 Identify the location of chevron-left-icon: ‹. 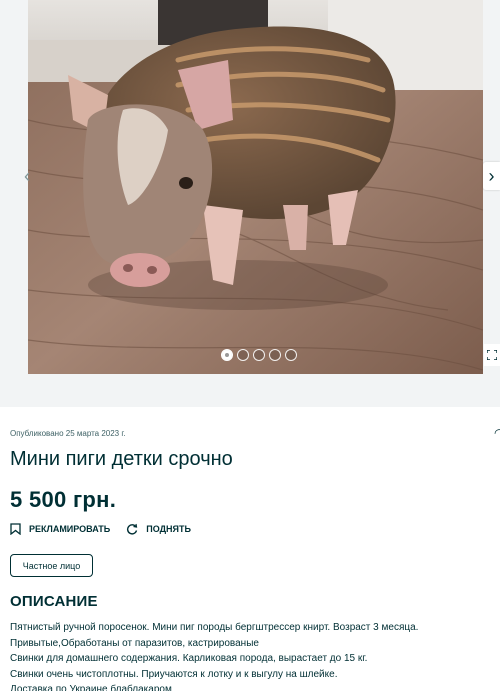
(27, 175).